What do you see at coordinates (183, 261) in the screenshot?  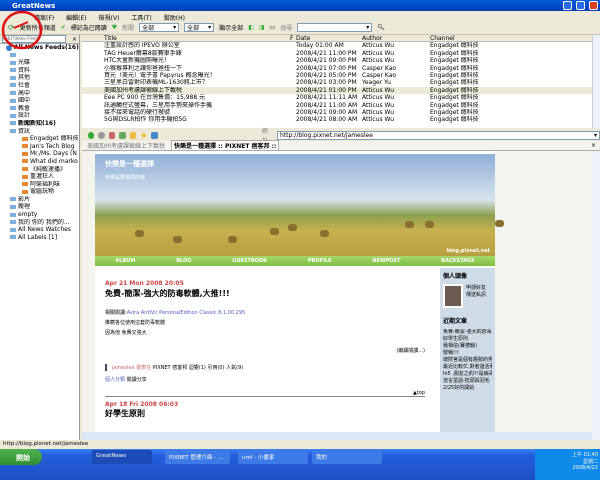 I see `nav-blog: BLOG` at bounding box center [183, 261].